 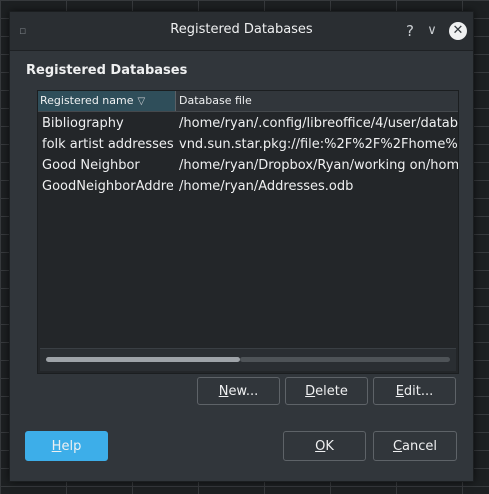 What do you see at coordinates (107, 70) in the screenshot?
I see `section-title: Registered Databases` at bounding box center [107, 70].